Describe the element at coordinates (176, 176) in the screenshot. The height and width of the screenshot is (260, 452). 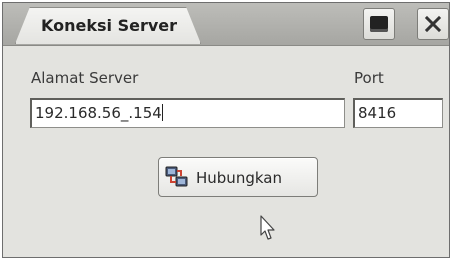
I see `network-connect-icon` at that location.